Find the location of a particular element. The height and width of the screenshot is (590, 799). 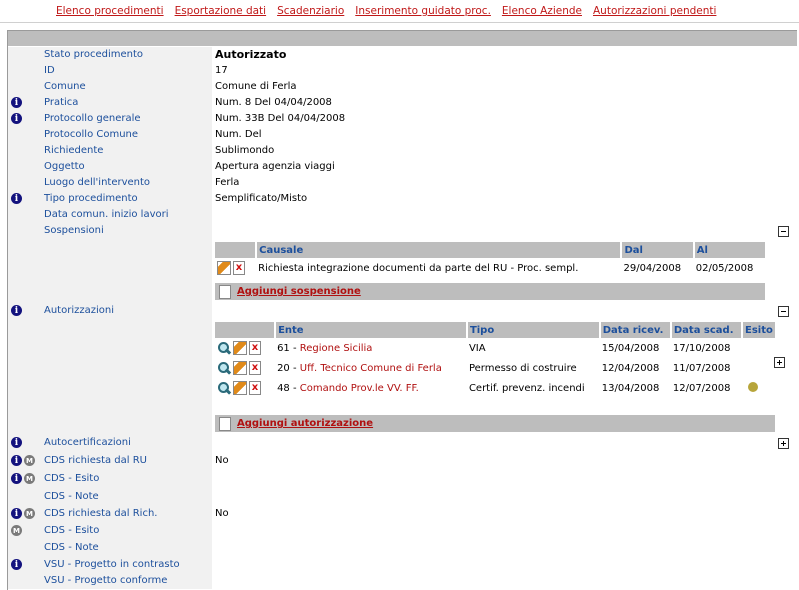

label-vsu-contrasto: VSU - Progetto in contrasto is located at coordinates (112, 564).